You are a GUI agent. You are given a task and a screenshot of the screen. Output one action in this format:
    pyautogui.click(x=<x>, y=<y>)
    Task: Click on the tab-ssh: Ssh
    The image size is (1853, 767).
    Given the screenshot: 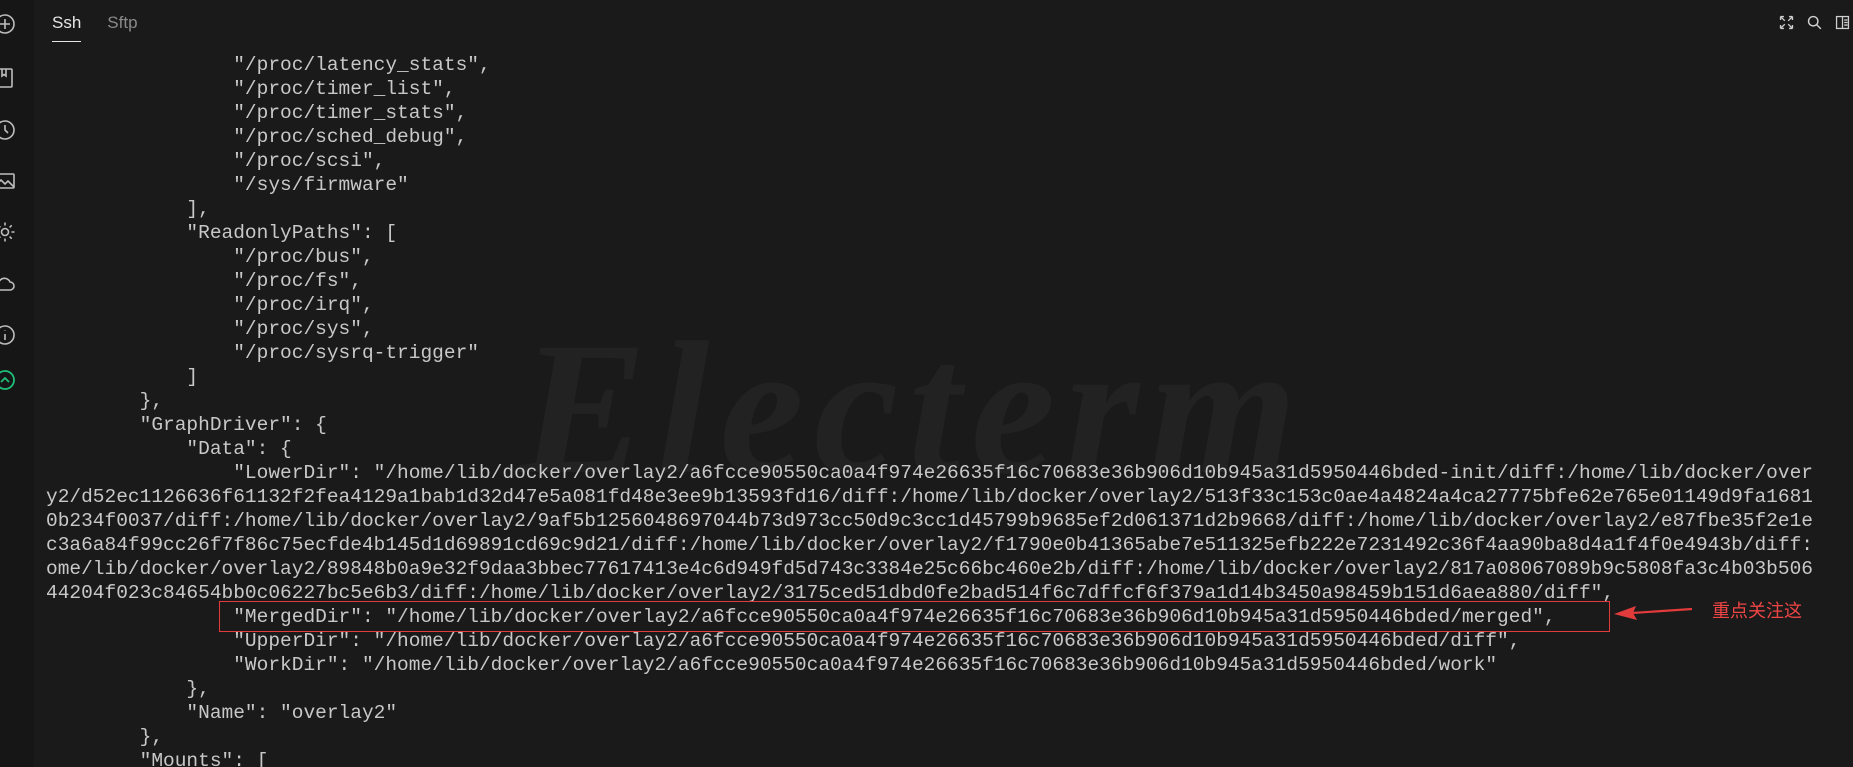 What is the action you would take?
    pyautogui.click(x=67, y=26)
    